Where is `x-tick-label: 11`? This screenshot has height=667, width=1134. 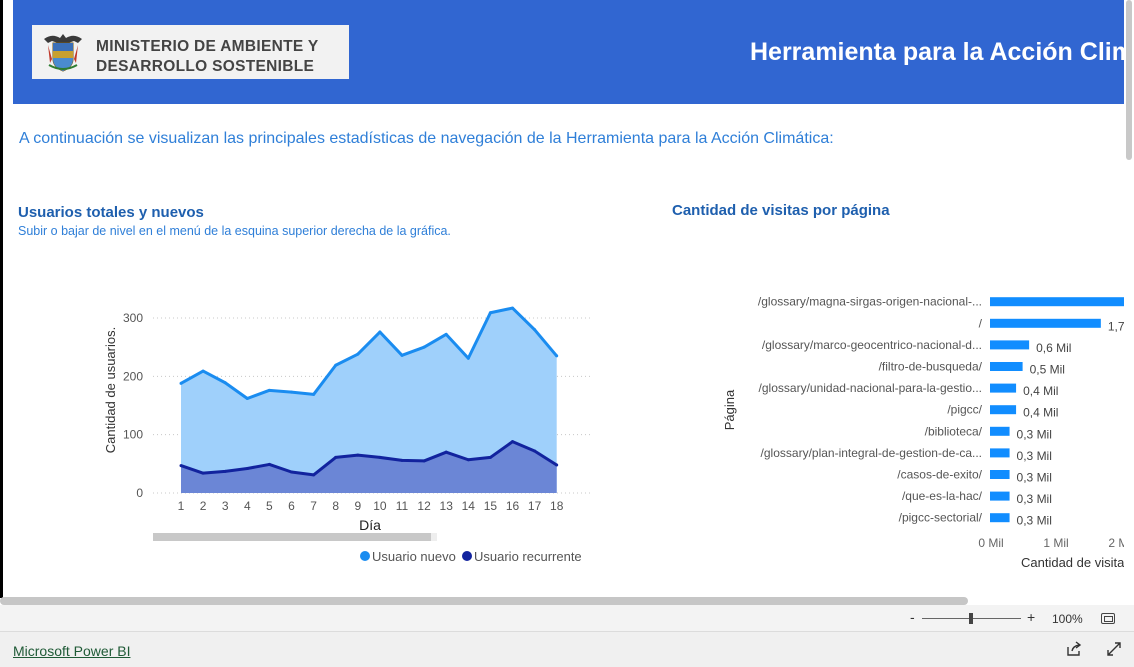
x-tick-label: 11 is located at coordinates (402, 506).